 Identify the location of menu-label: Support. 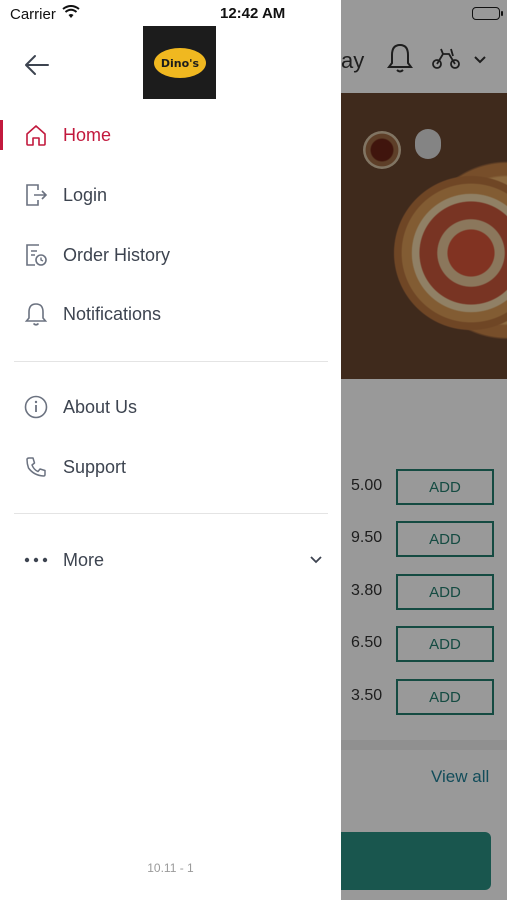
(95, 466).